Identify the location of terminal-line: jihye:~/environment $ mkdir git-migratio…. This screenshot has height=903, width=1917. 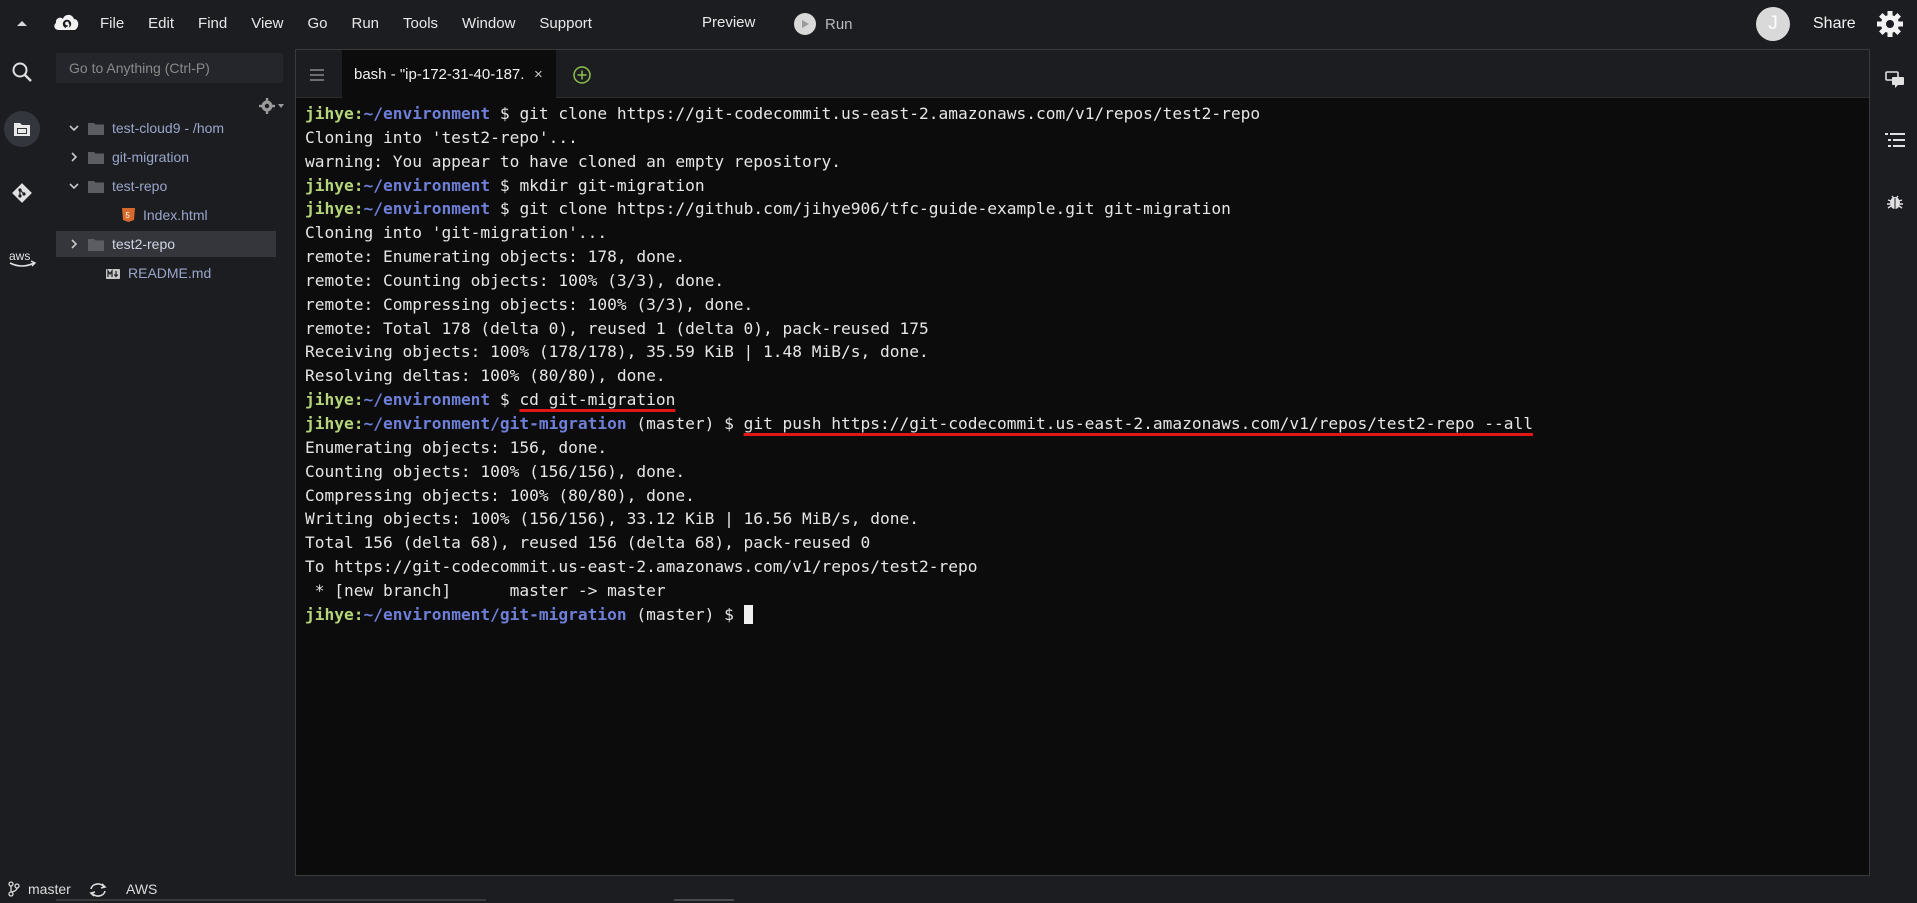
(1080, 186).